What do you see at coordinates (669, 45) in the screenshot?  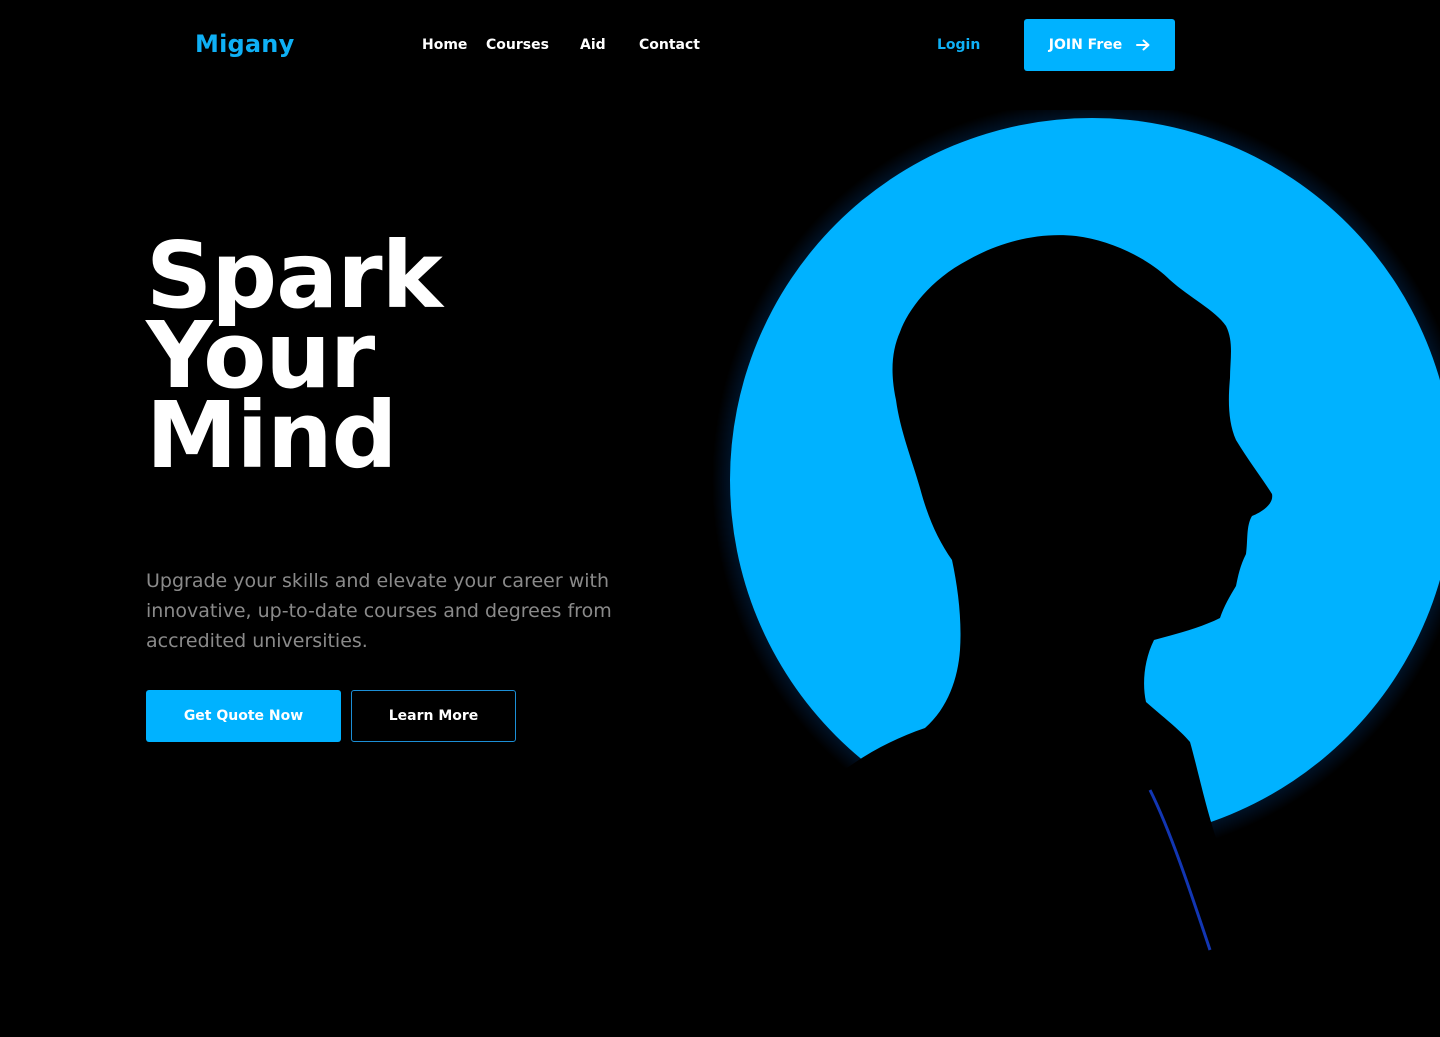 I see `nav-contact: Contact` at bounding box center [669, 45].